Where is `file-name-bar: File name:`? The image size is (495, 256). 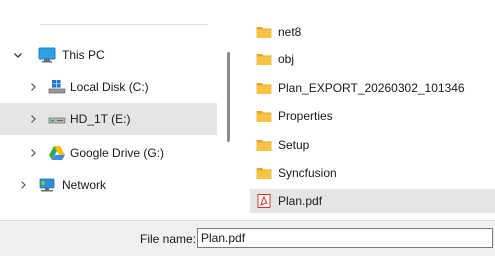 file-name-bar: File name: is located at coordinates (247, 238).